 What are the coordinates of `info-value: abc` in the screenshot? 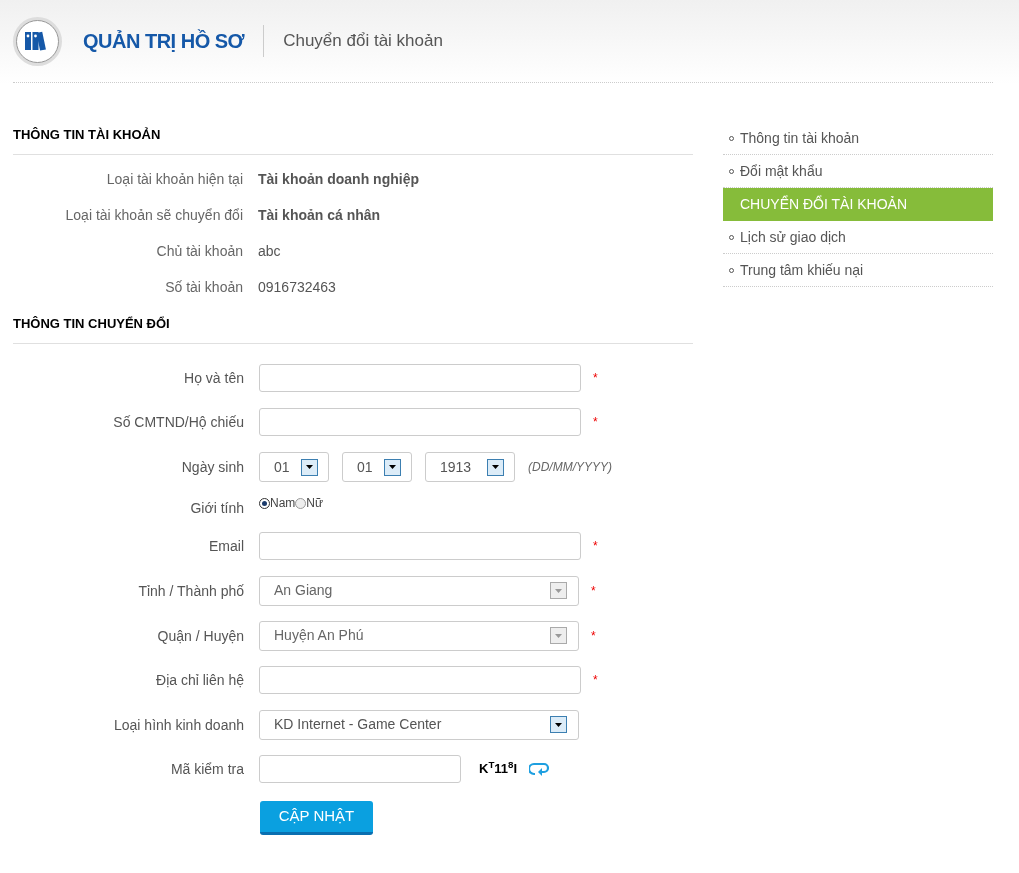 It's located at (269, 251).